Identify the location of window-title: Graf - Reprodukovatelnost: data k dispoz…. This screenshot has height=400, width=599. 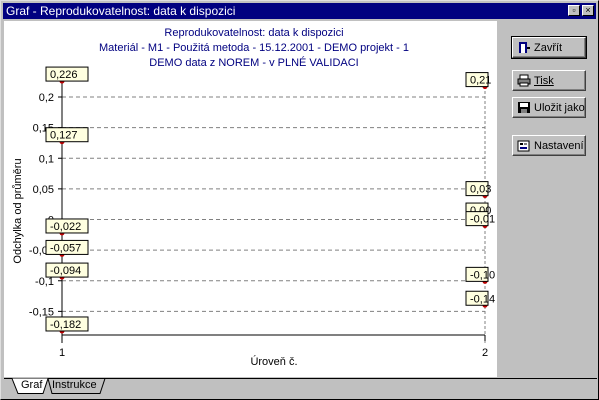
(121, 11).